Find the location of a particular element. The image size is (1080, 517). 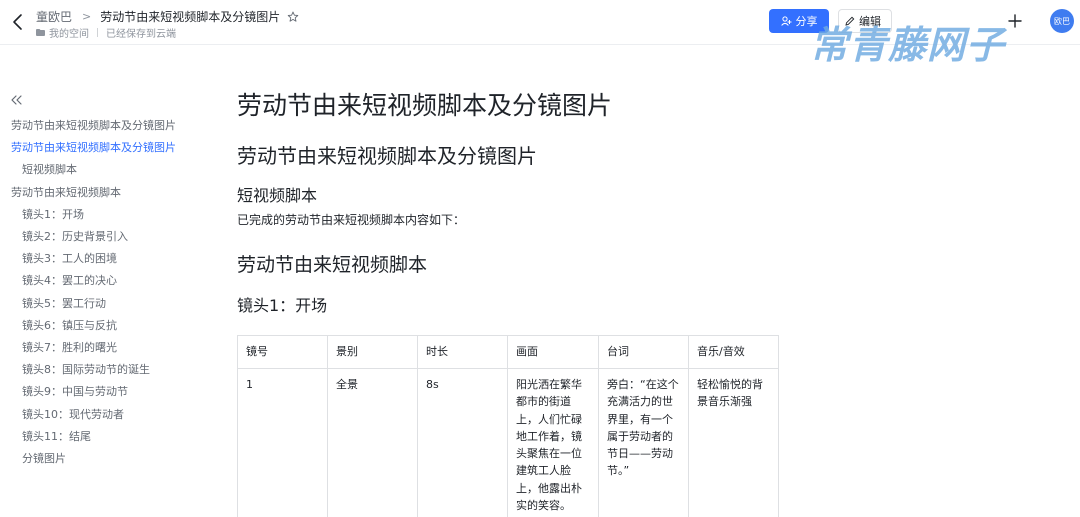

table-header-cell: 景别 is located at coordinates (372, 352).